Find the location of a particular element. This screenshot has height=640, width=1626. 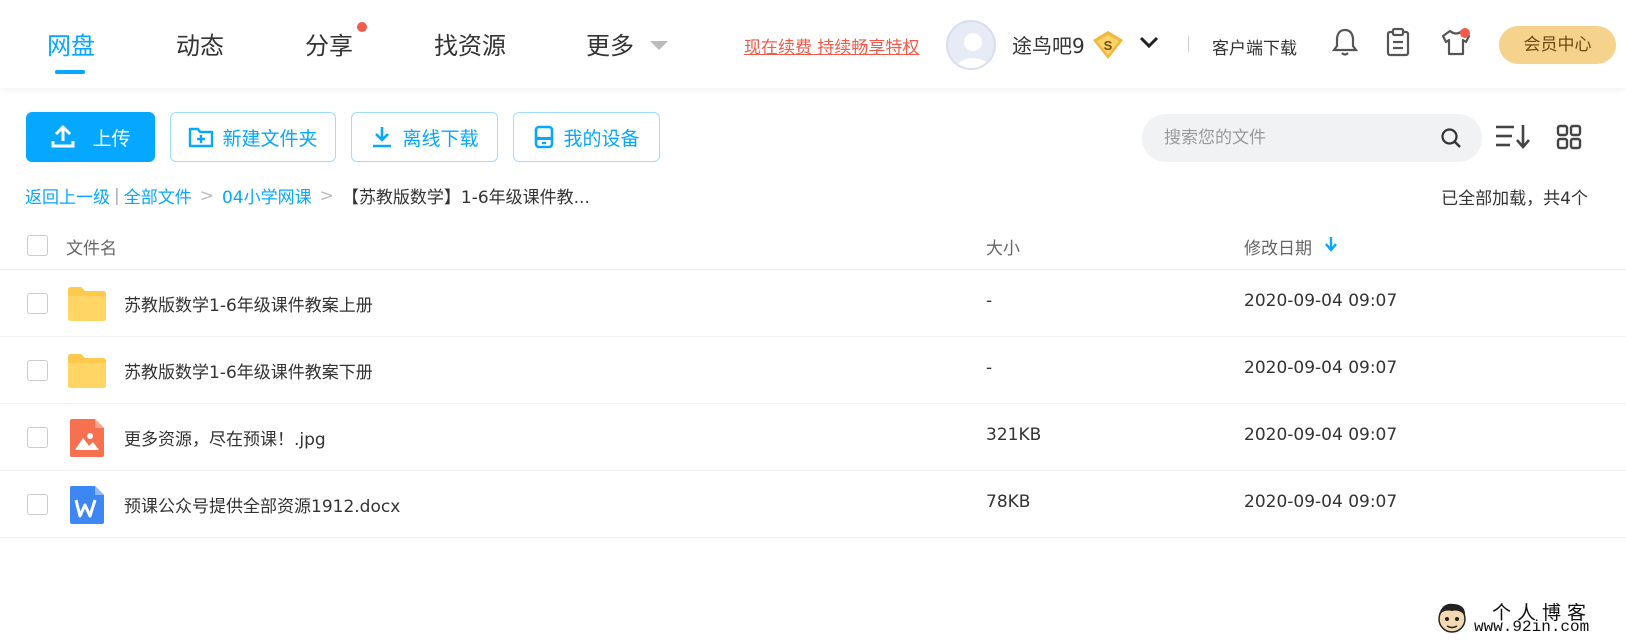

my-devices-label: 我的设备 is located at coordinates (601, 138).